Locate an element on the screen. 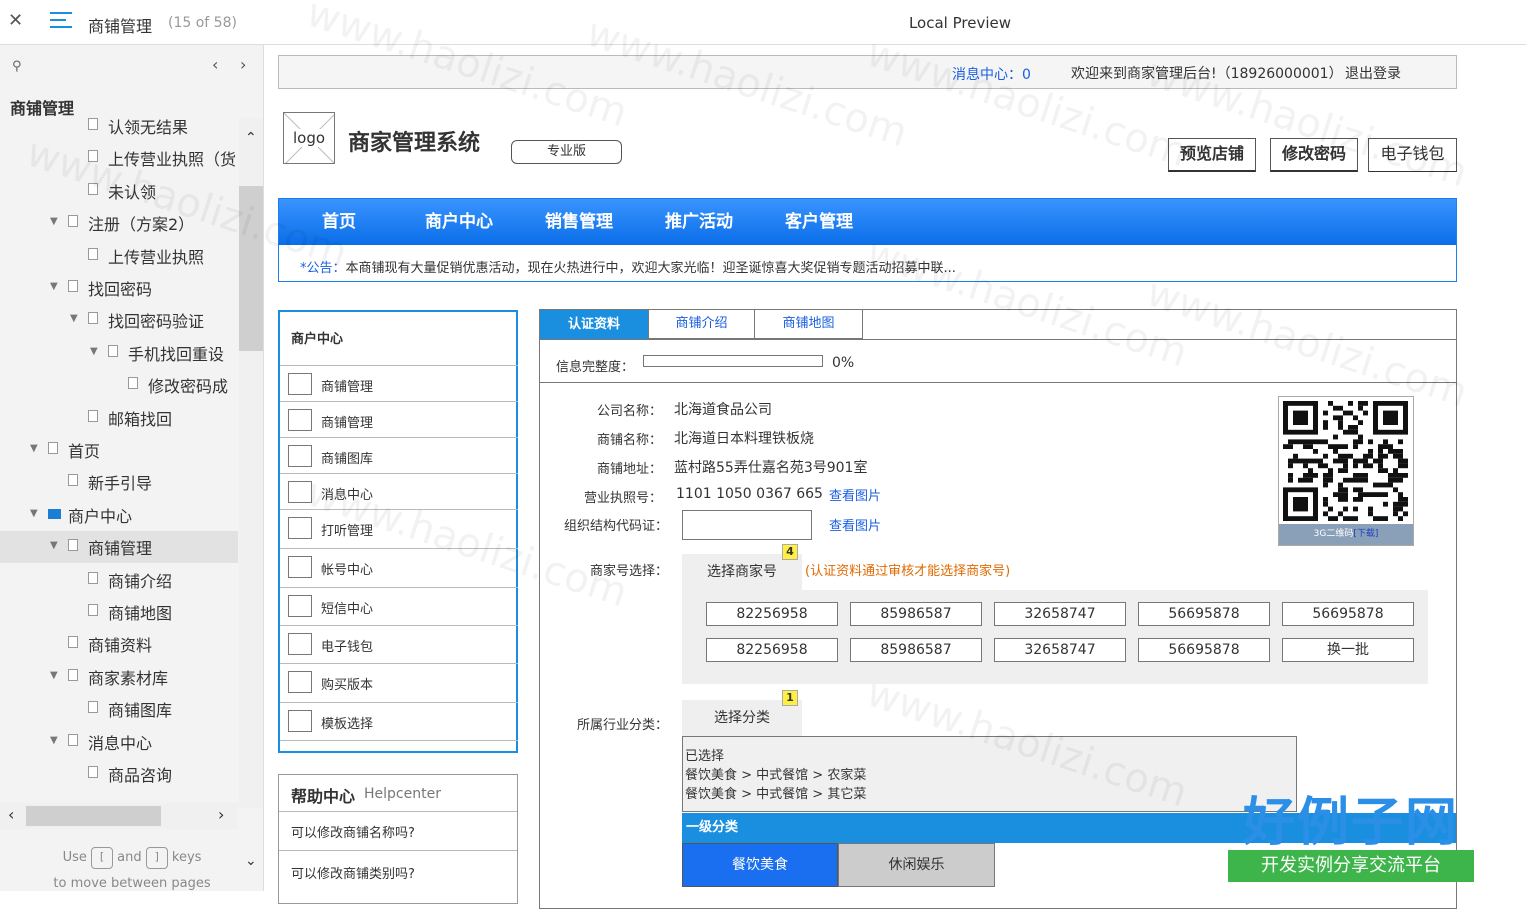 The image size is (1526, 909). nav-customers: 客户管理 is located at coordinates (819, 222).